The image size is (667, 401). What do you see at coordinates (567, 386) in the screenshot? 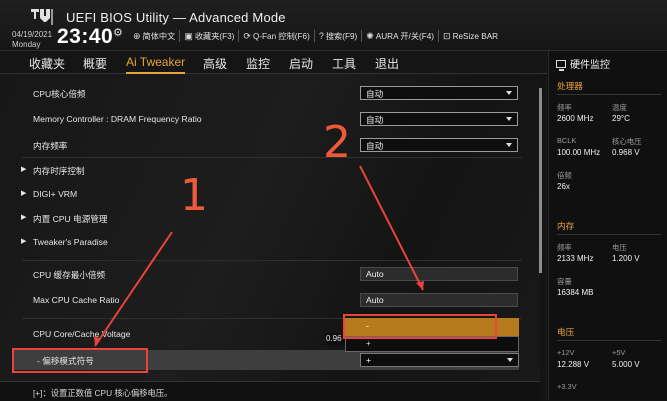
I see `hw-metric-label: +3.3V` at bounding box center [567, 386].